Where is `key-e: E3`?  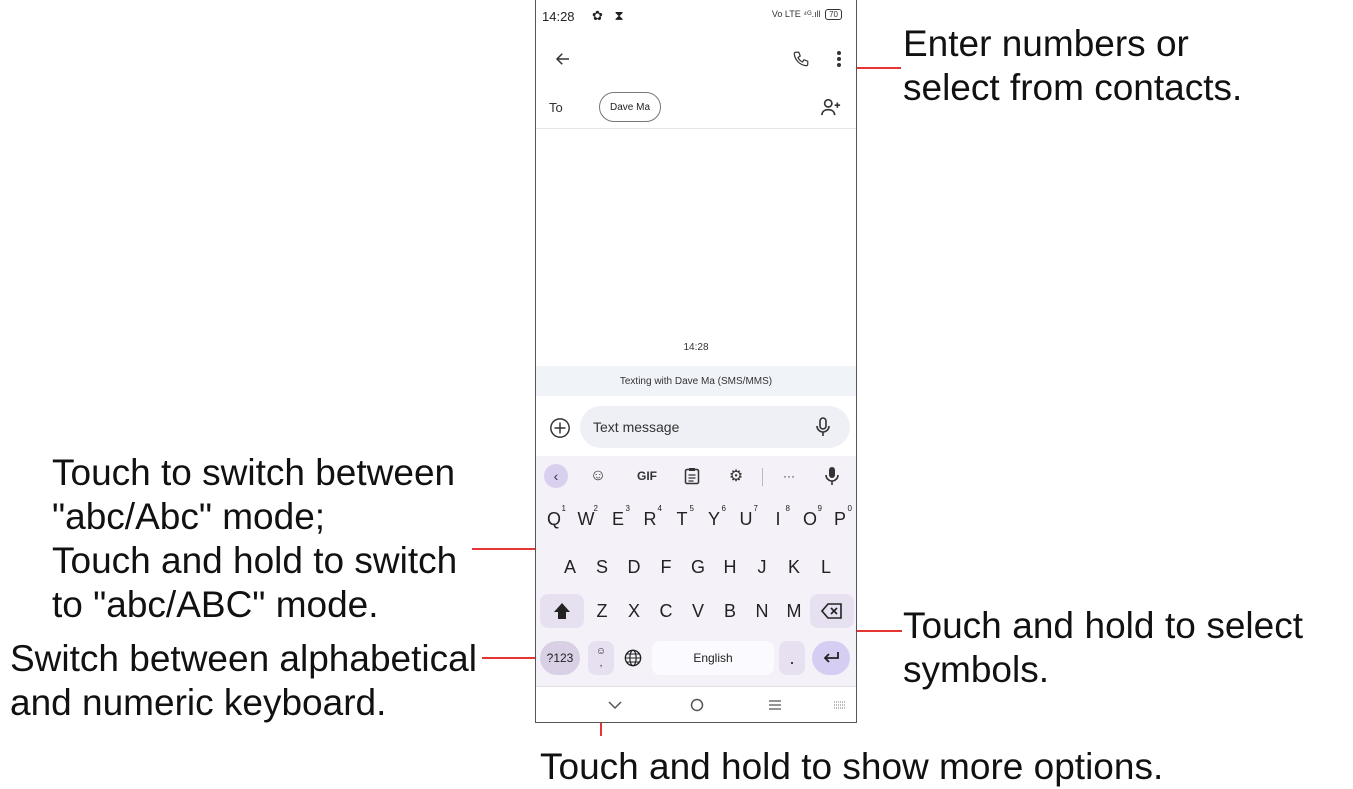
key-e: E3 is located at coordinates (618, 519).